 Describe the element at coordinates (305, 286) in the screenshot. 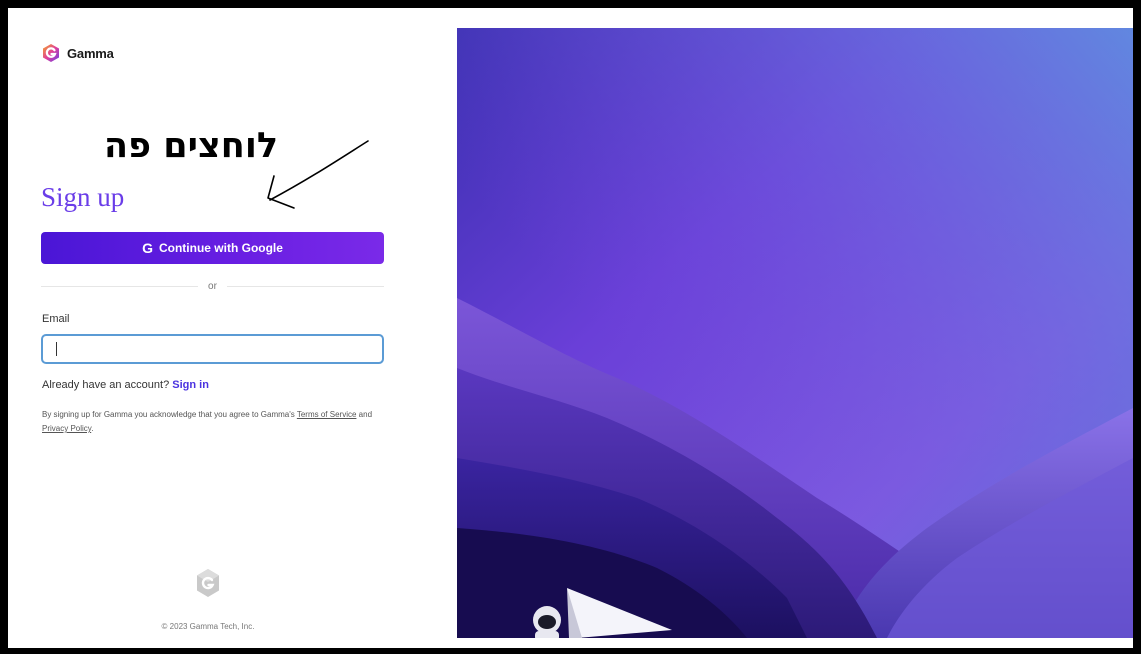

I see `divider-line-right` at that location.